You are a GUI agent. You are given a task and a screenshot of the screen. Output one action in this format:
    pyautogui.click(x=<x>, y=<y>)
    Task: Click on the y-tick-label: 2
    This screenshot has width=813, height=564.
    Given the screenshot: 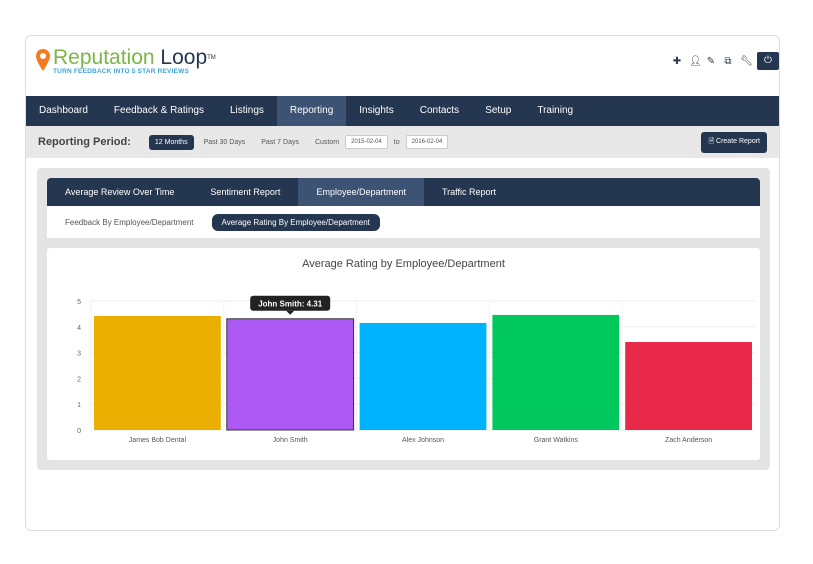 What is the action you would take?
    pyautogui.click(x=79, y=379)
    